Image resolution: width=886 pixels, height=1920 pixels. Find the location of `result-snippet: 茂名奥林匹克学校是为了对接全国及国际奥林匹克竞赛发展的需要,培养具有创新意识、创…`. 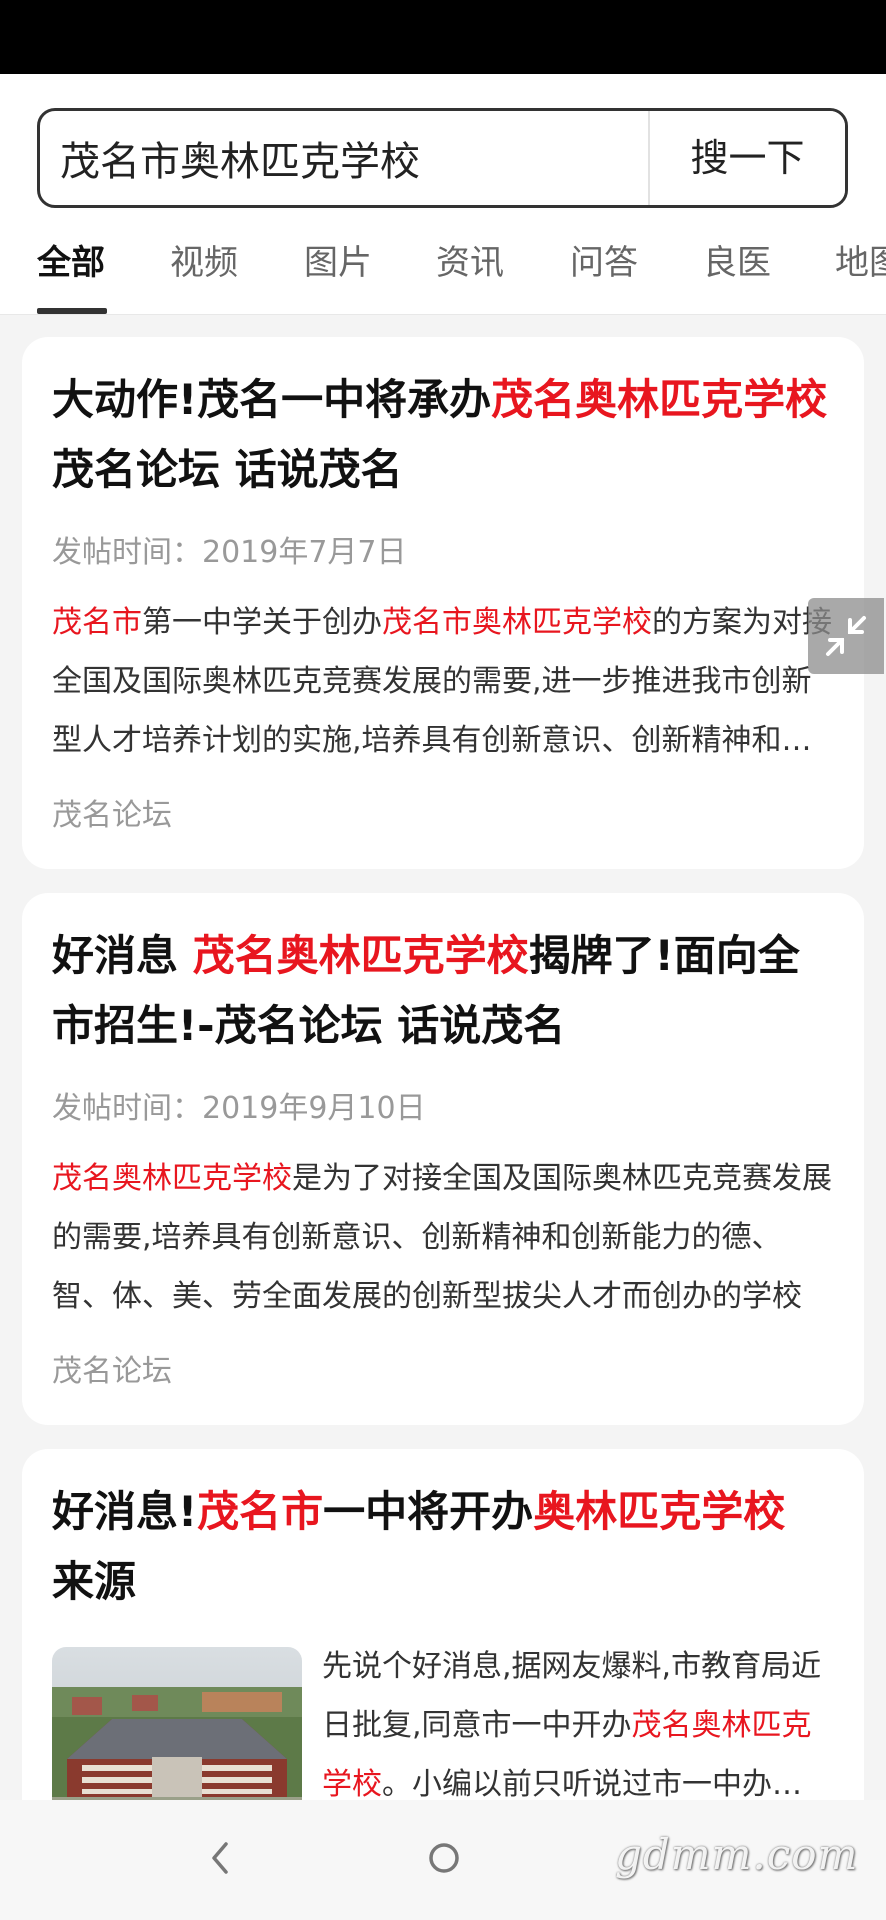

result-snippet: 茂名奥林匹克学校是为了对接全国及国际奥林匹克竞赛发展的需要,培养具有创新意识、创… is located at coordinates (443, 1237).